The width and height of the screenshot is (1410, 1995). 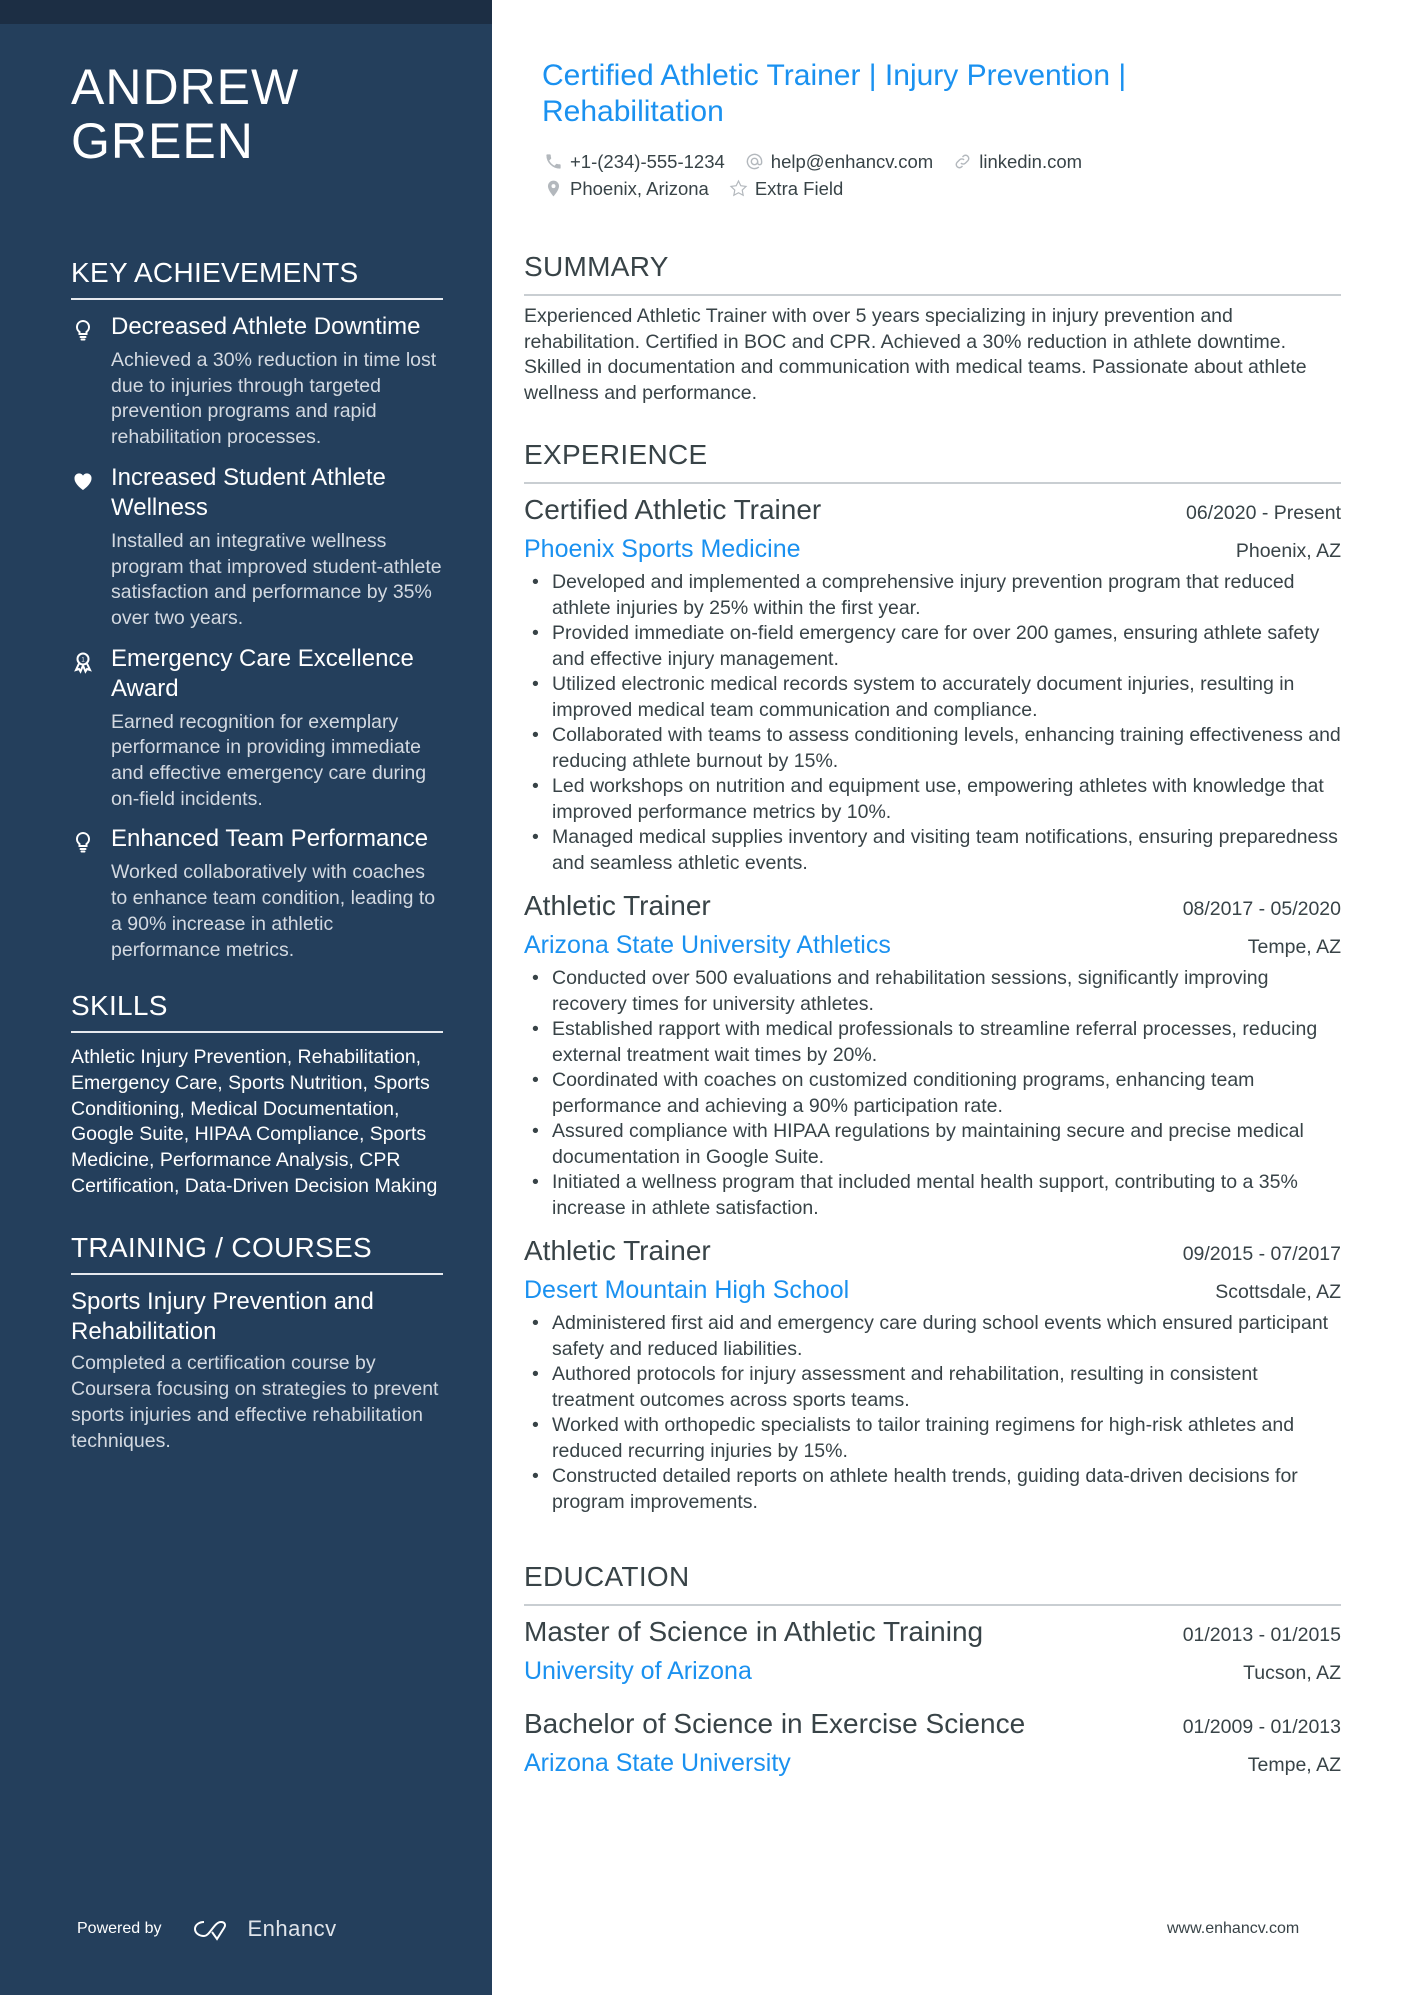 I want to click on at-icon, so click(x=754, y=161).